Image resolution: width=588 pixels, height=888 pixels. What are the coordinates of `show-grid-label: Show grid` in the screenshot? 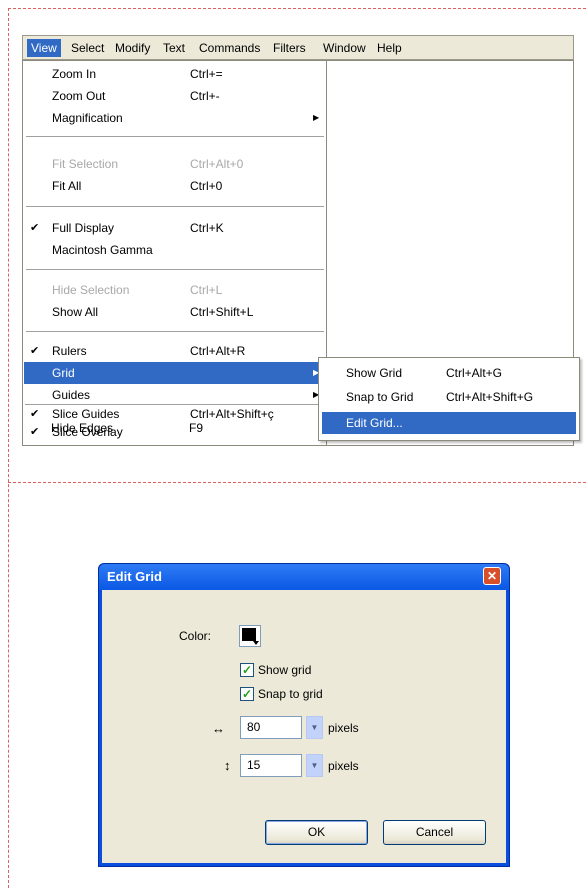 It's located at (285, 670).